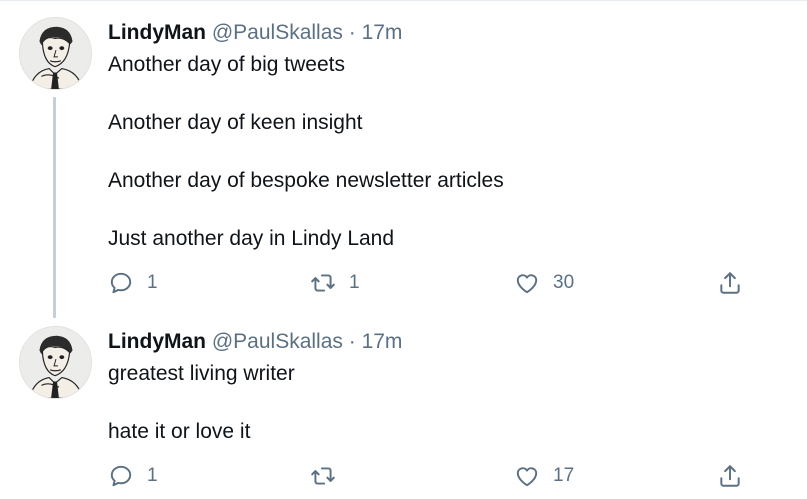 Image resolution: width=807 pixels, height=499 pixels. Describe the element at coordinates (235, 122) in the screenshot. I see `tweet-line: Another day of keen insight` at that location.